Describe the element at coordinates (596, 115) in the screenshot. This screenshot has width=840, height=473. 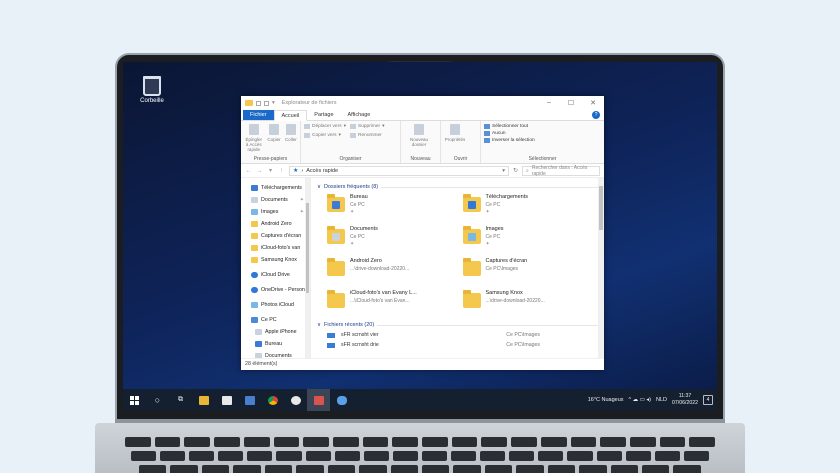
I see `help-icon: ?` at that location.